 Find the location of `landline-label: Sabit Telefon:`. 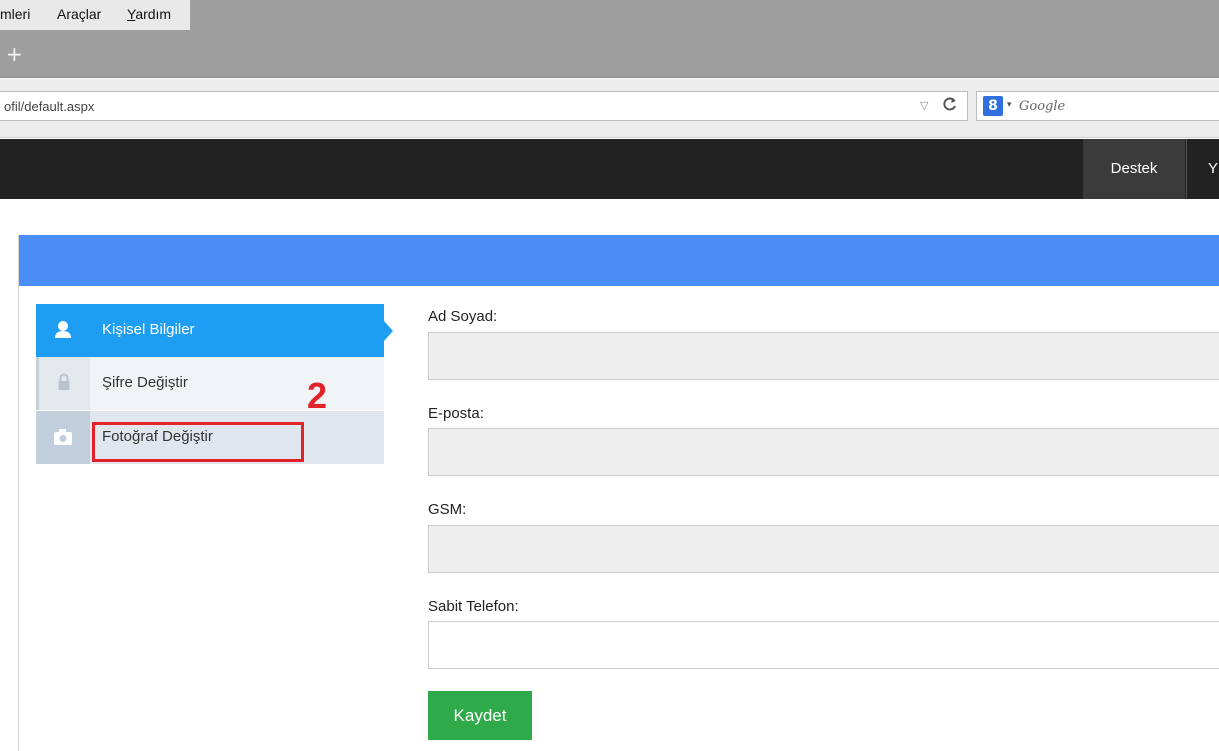

landline-label: Sabit Telefon: is located at coordinates (473, 606).